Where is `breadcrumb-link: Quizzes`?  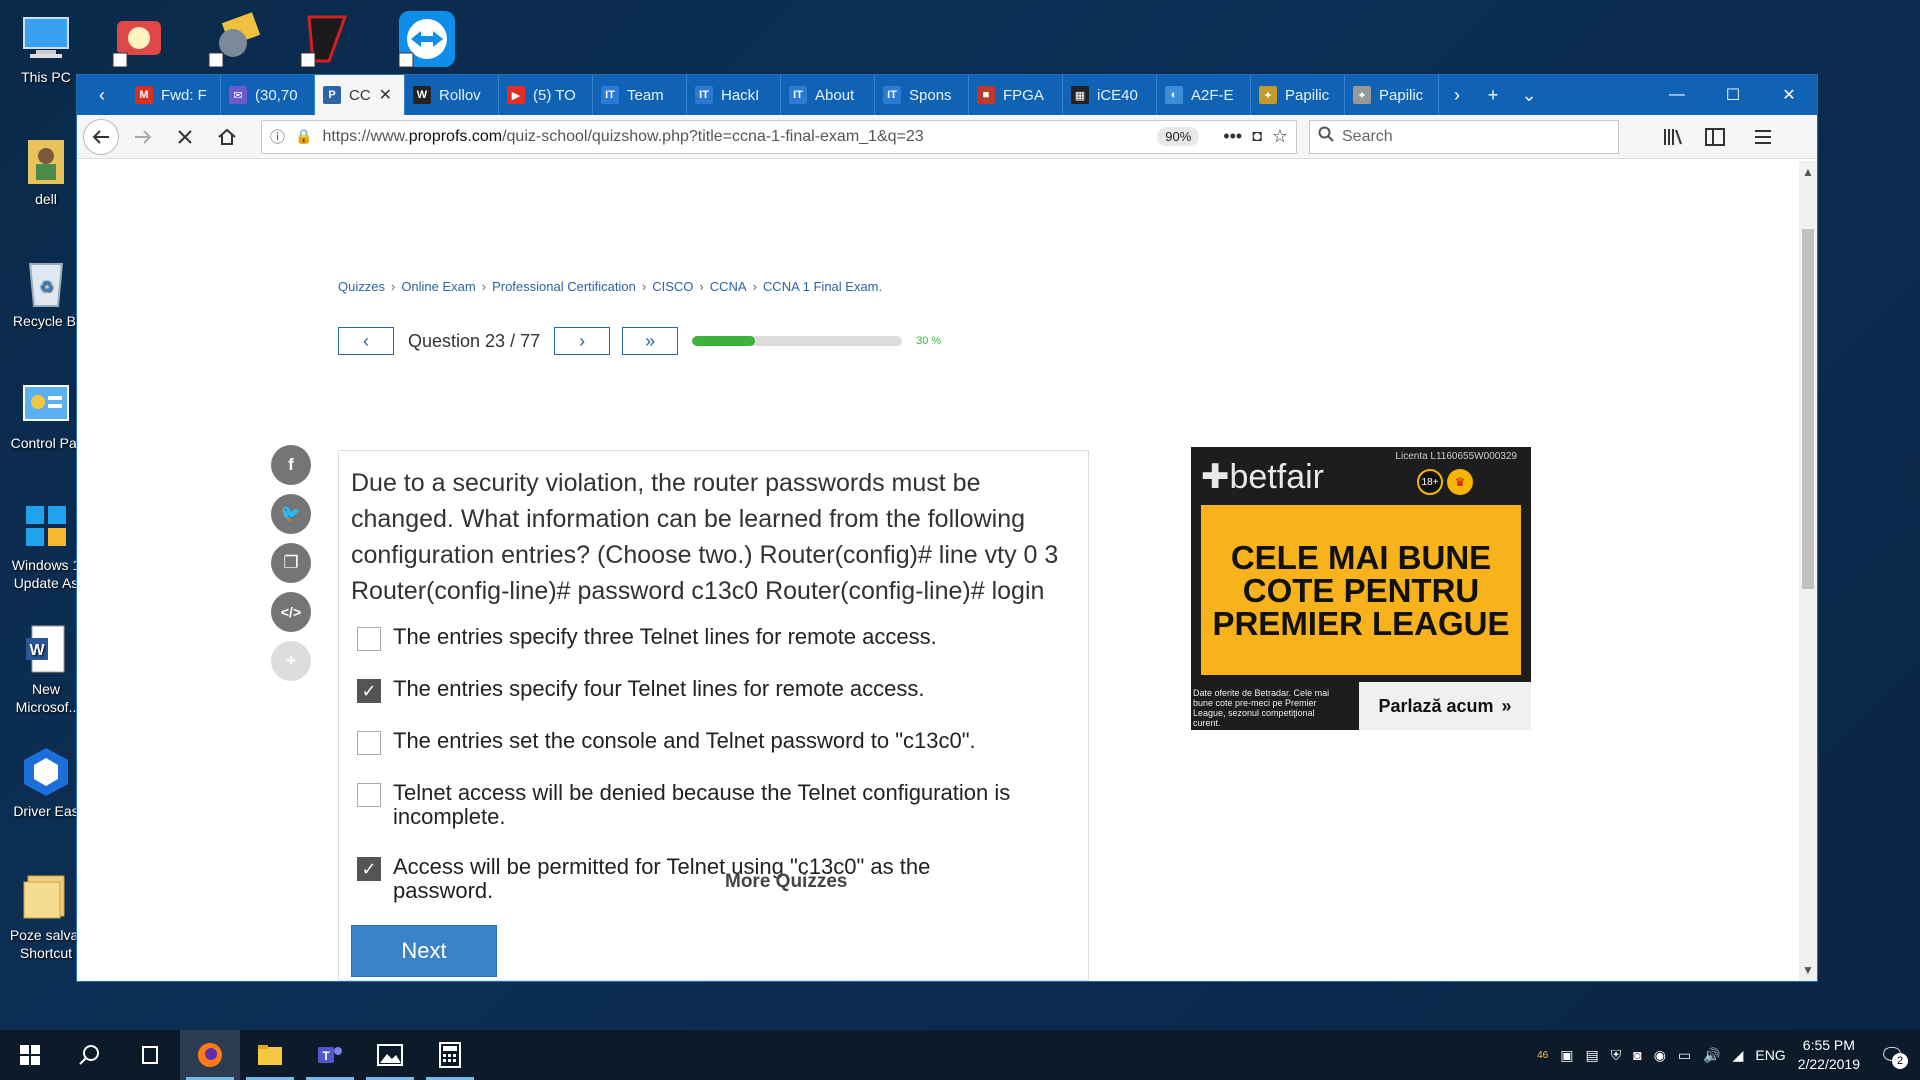 breadcrumb-link: Quizzes is located at coordinates (361, 286).